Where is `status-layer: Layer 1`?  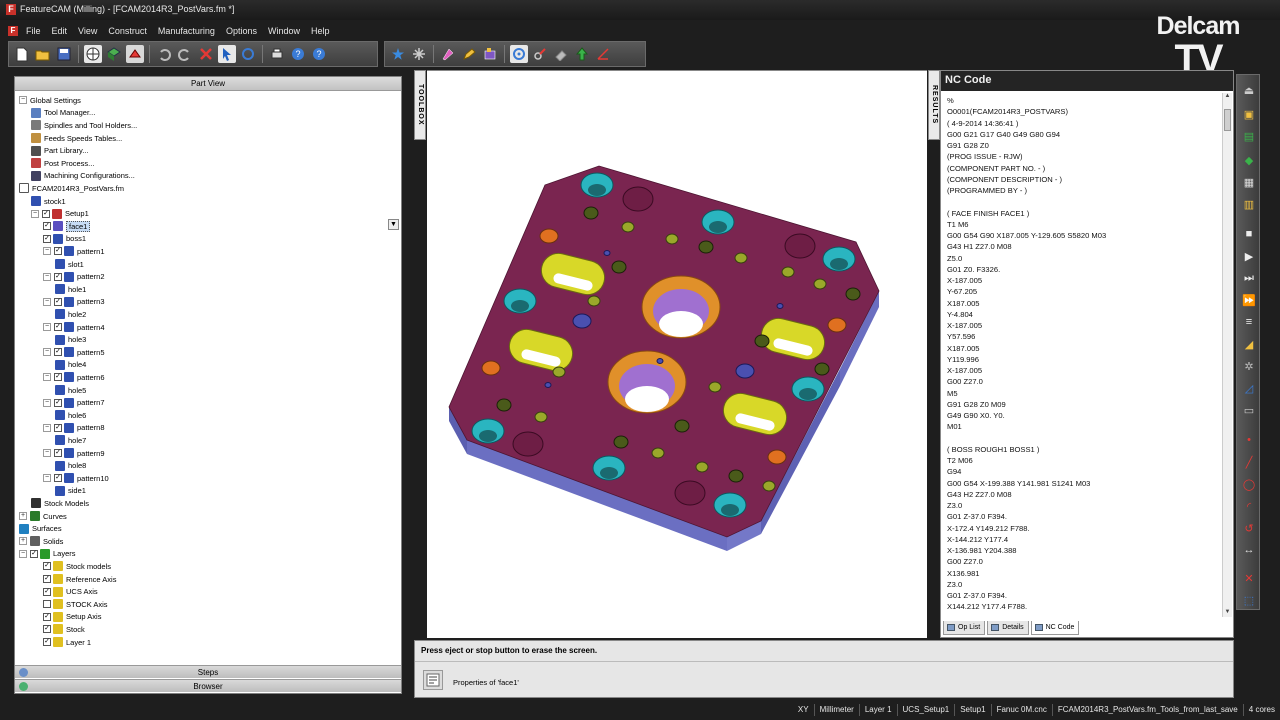
status-layer: Layer 1 is located at coordinates (877, 710).